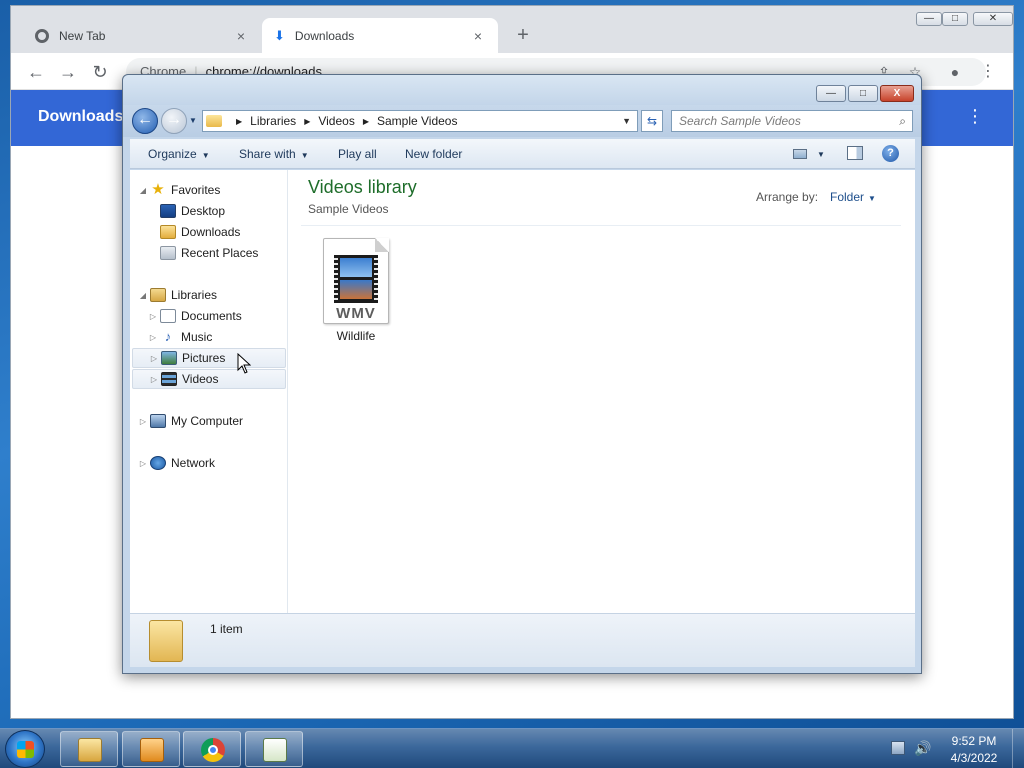 This screenshot has height=768, width=1024. Describe the element at coordinates (176, 463) in the screenshot. I see `nav-network: ▷ Network` at that location.